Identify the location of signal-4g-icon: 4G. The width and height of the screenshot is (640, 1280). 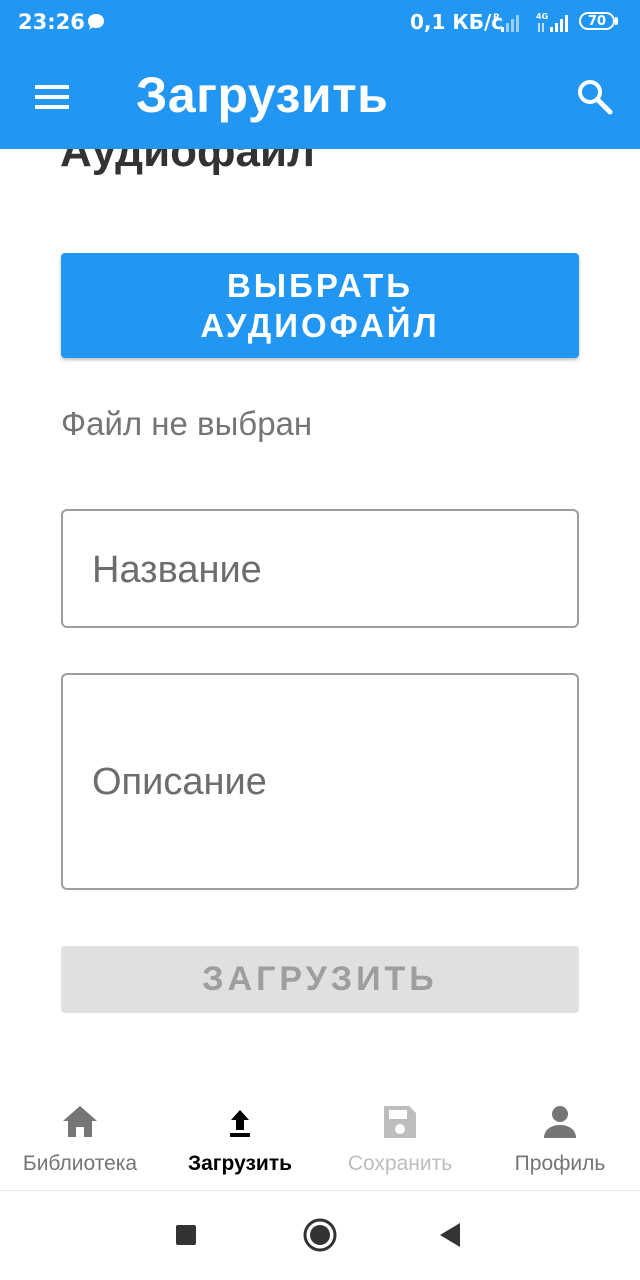
(552, 22).